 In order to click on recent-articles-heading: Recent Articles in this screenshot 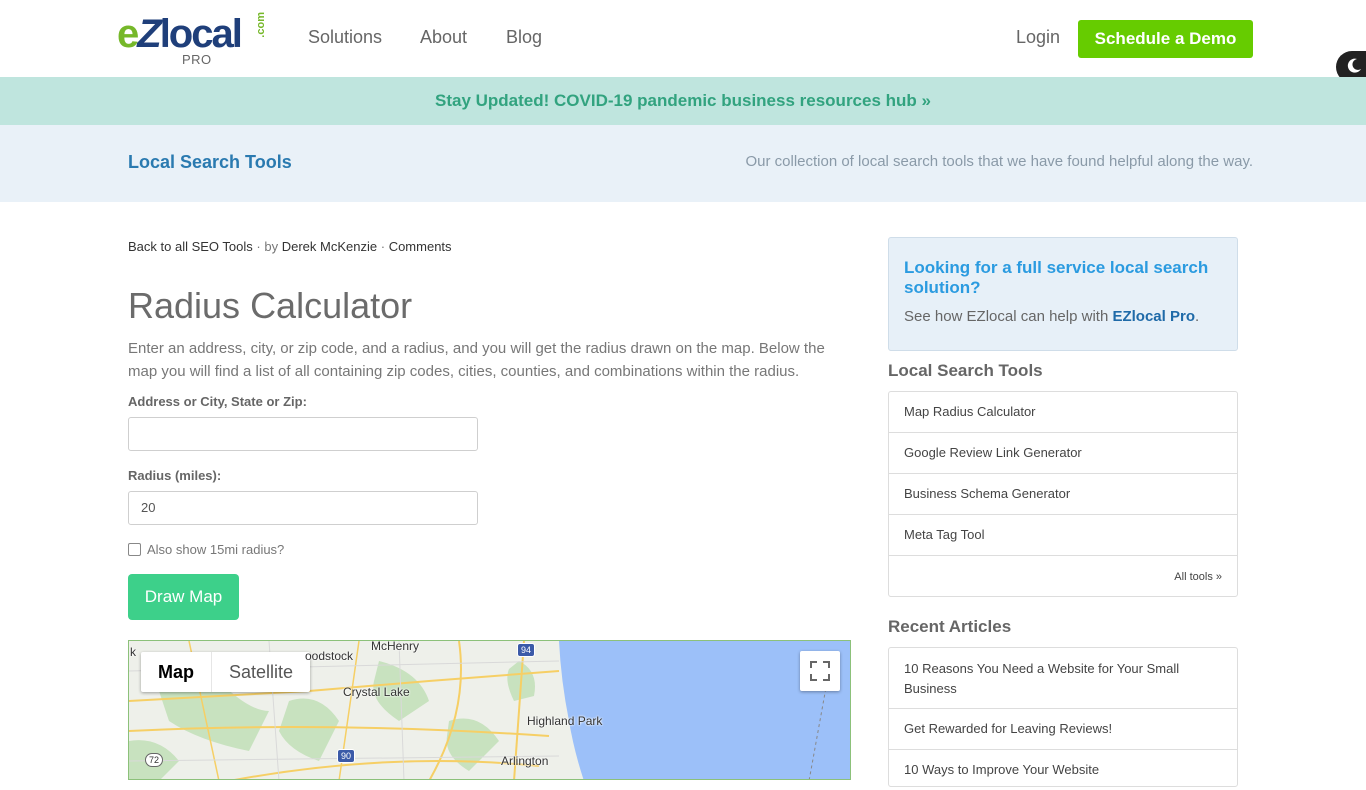, I will do `click(950, 626)`.